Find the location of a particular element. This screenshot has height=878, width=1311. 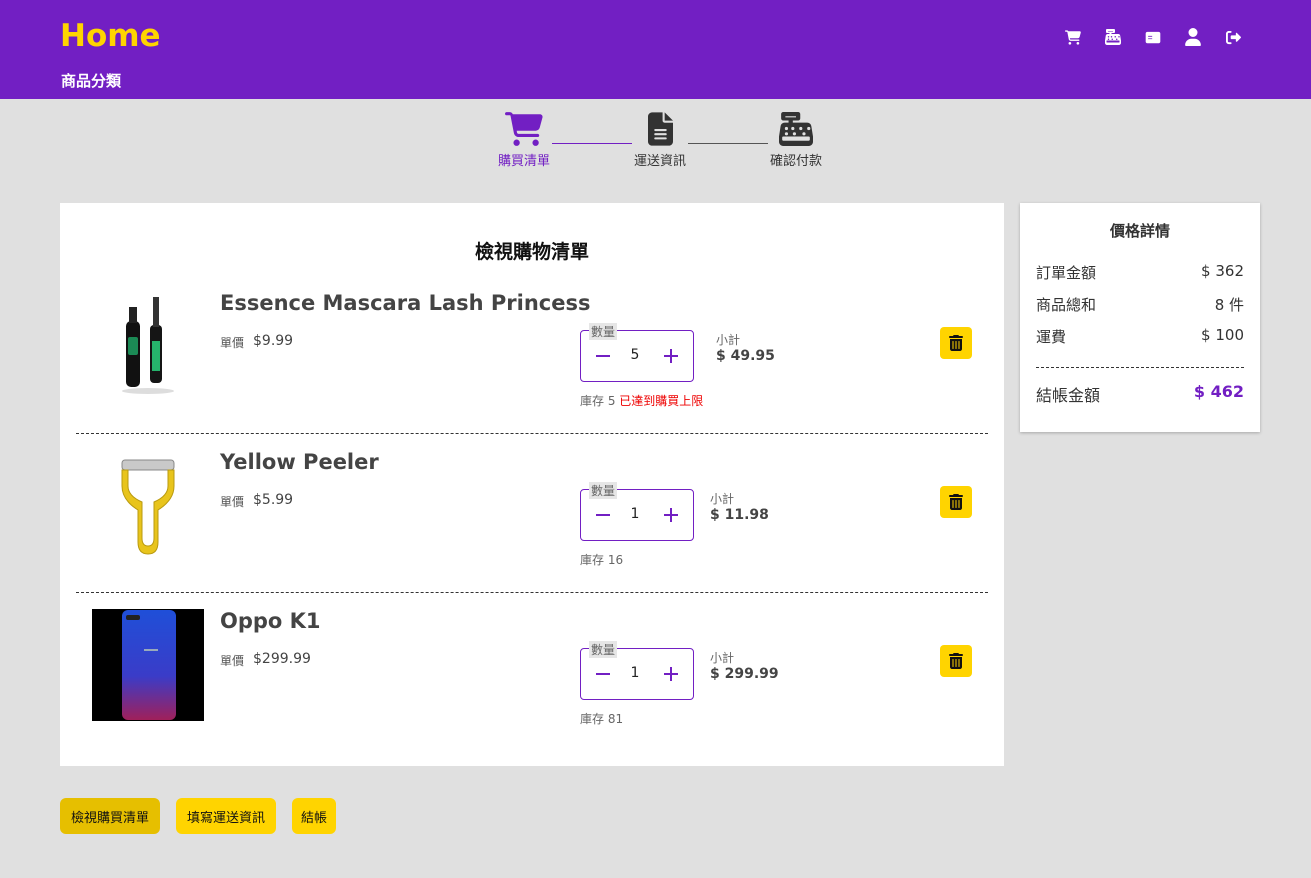

price-row-label: 運費 is located at coordinates (1051, 337).